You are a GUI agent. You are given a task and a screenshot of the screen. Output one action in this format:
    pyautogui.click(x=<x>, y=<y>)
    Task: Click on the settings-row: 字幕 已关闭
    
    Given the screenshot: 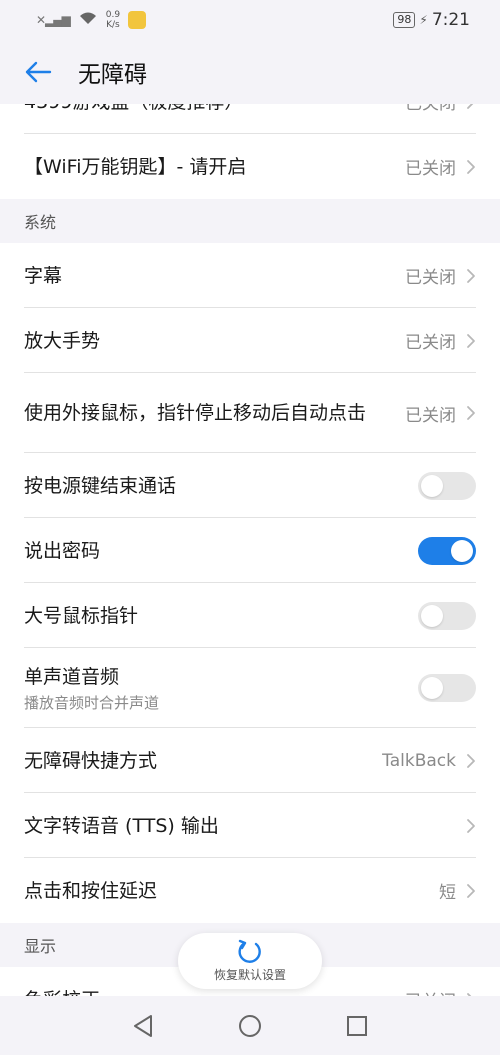 What is the action you would take?
    pyautogui.click(x=250, y=275)
    